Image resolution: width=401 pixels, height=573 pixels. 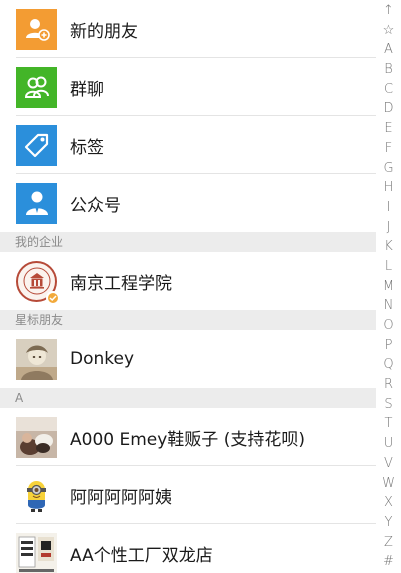 I want to click on minion-avatar-icon, so click(x=36, y=495).